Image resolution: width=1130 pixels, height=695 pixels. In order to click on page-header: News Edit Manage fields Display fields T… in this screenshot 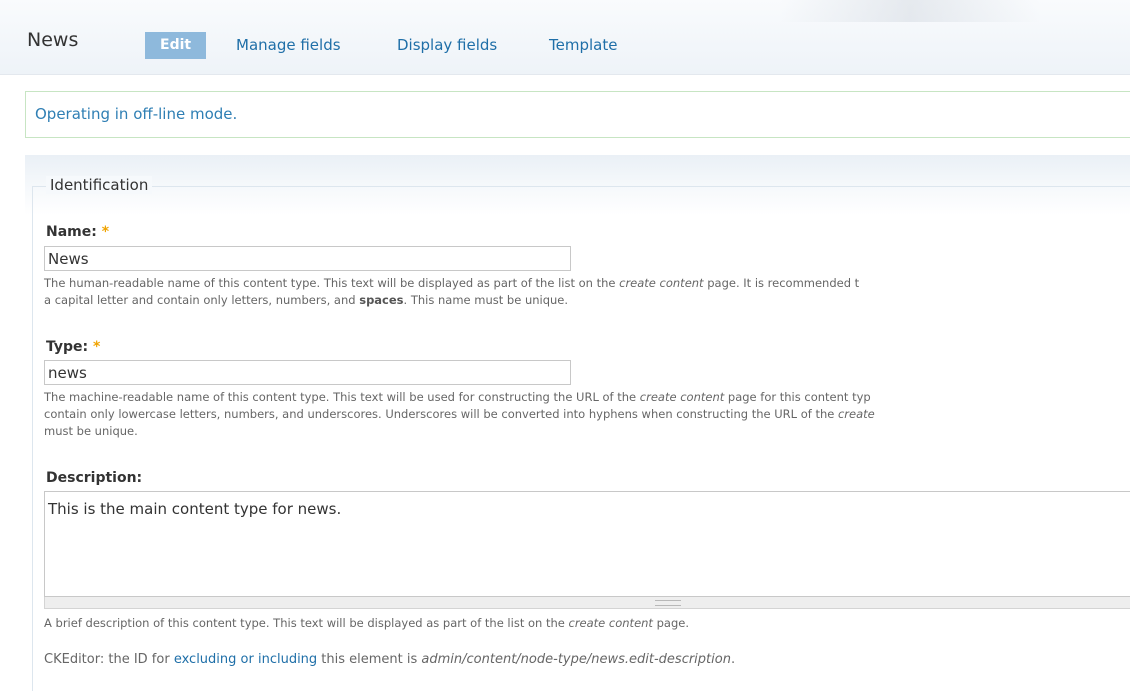, I will do `click(565, 37)`.